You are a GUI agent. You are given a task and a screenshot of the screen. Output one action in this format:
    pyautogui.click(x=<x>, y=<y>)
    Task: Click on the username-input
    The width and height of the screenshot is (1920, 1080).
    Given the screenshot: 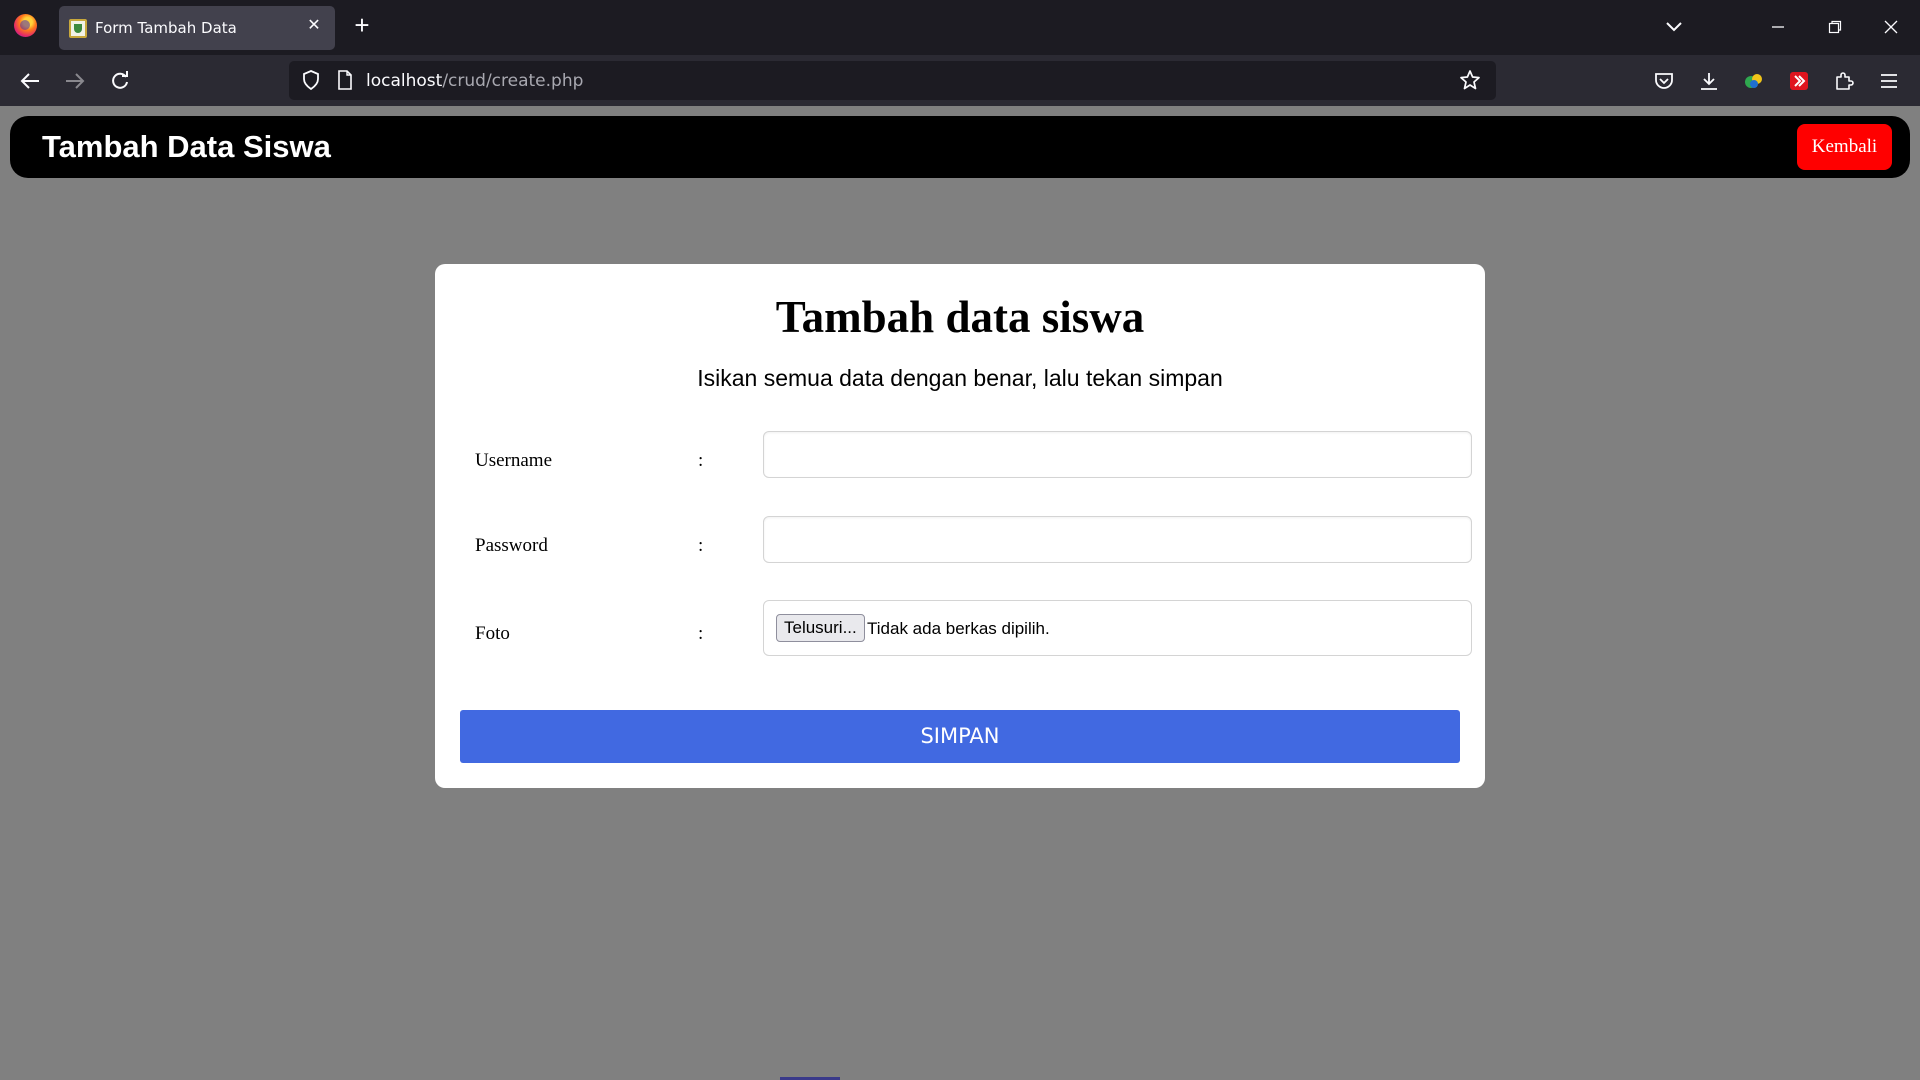 What is the action you would take?
    pyautogui.click(x=1117, y=454)
    